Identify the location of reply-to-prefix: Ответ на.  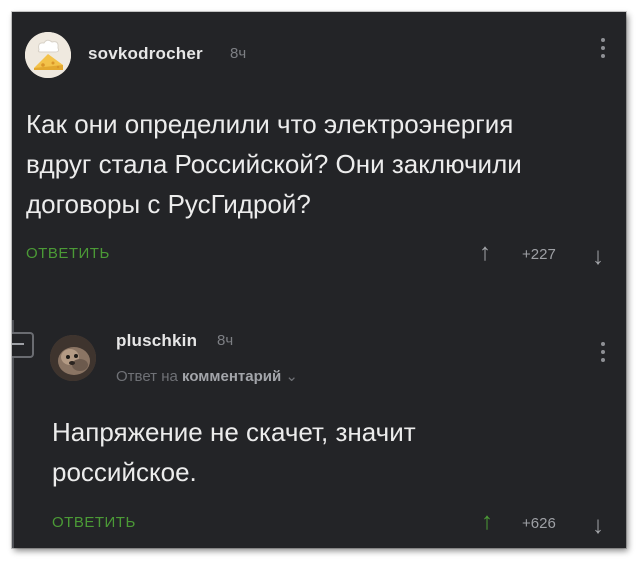
(147, 376).